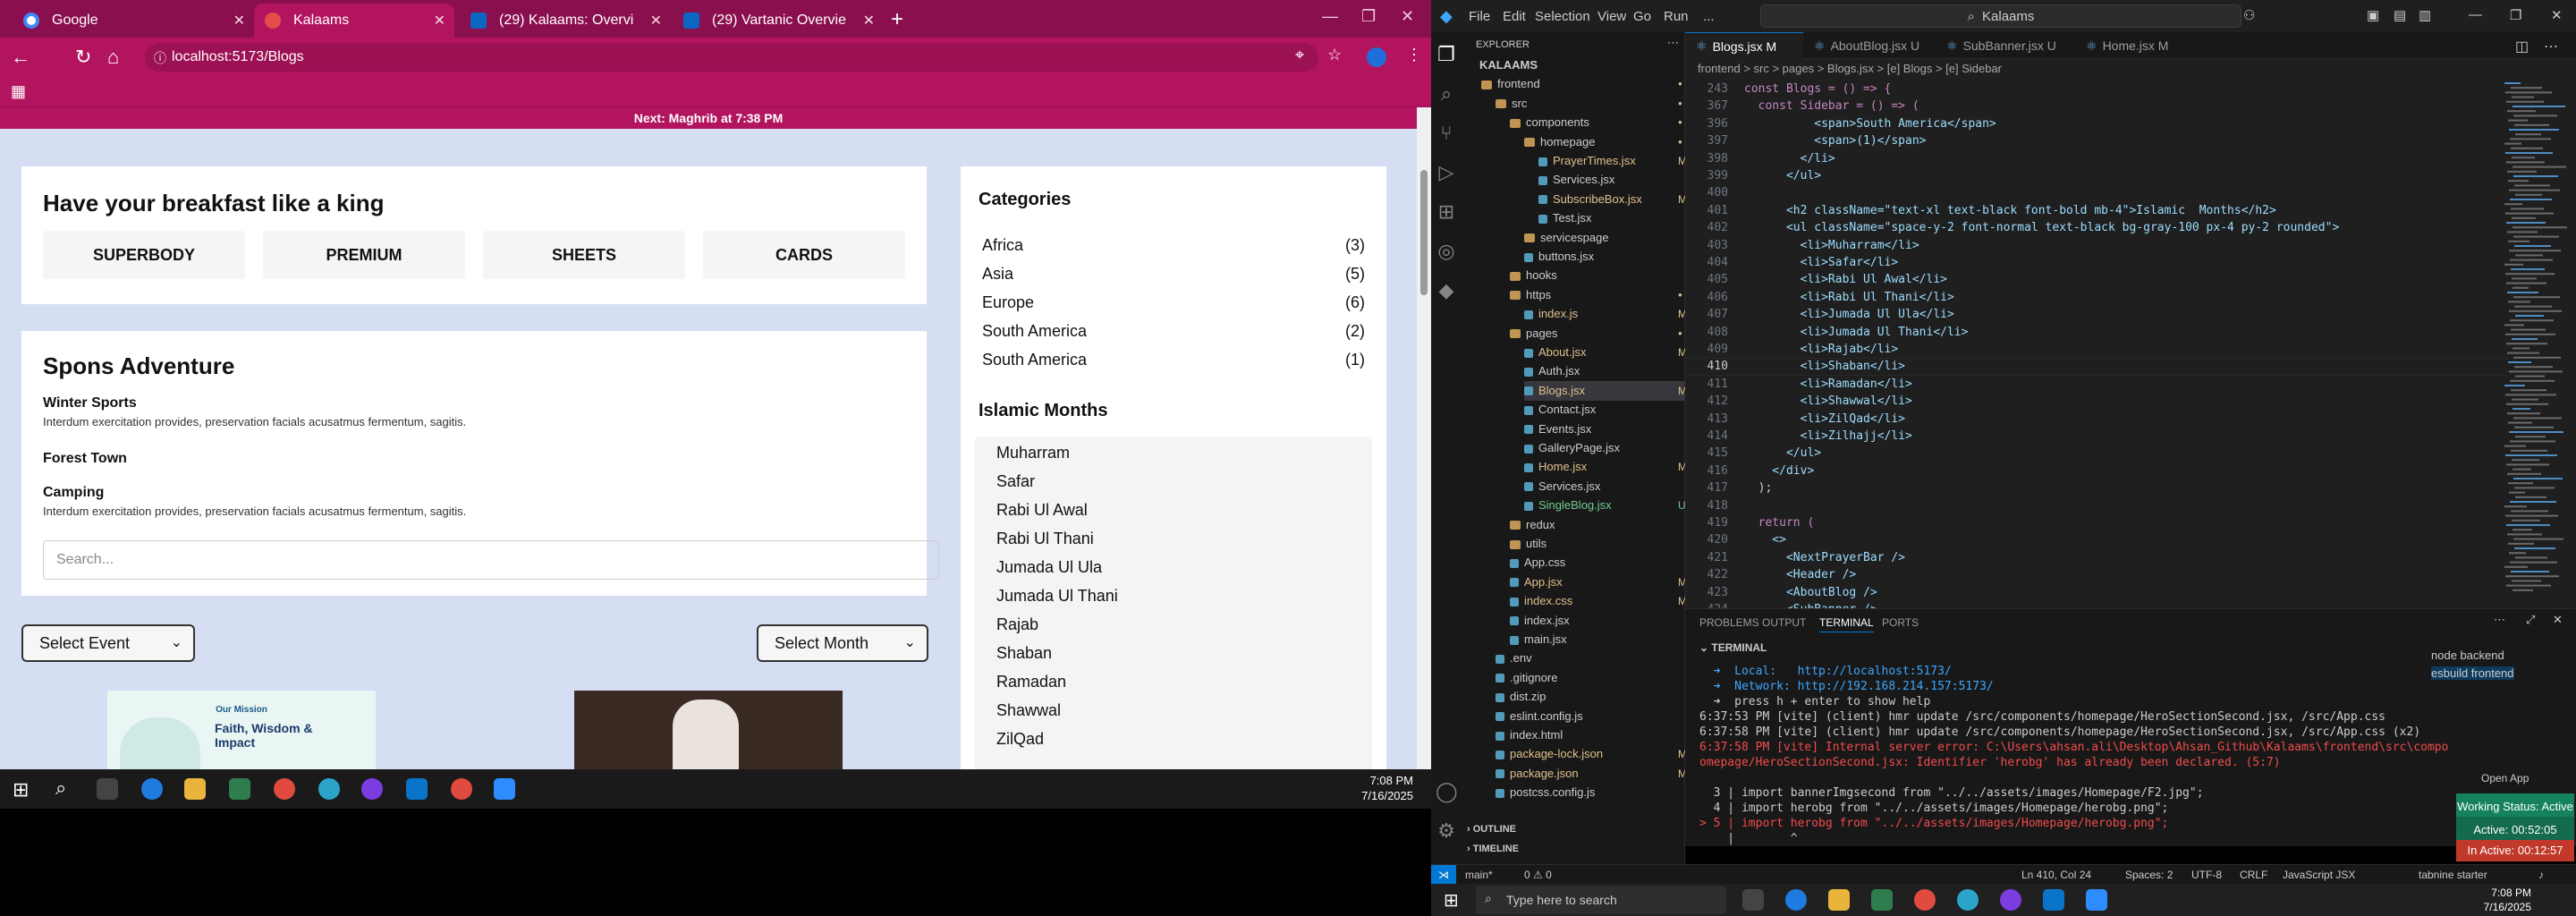 The width and height of the screenshot is (2576, 916). Describe the element at coordinates (1598, 601) in the screenshot. I see `tree-file: index.css M` at that location.